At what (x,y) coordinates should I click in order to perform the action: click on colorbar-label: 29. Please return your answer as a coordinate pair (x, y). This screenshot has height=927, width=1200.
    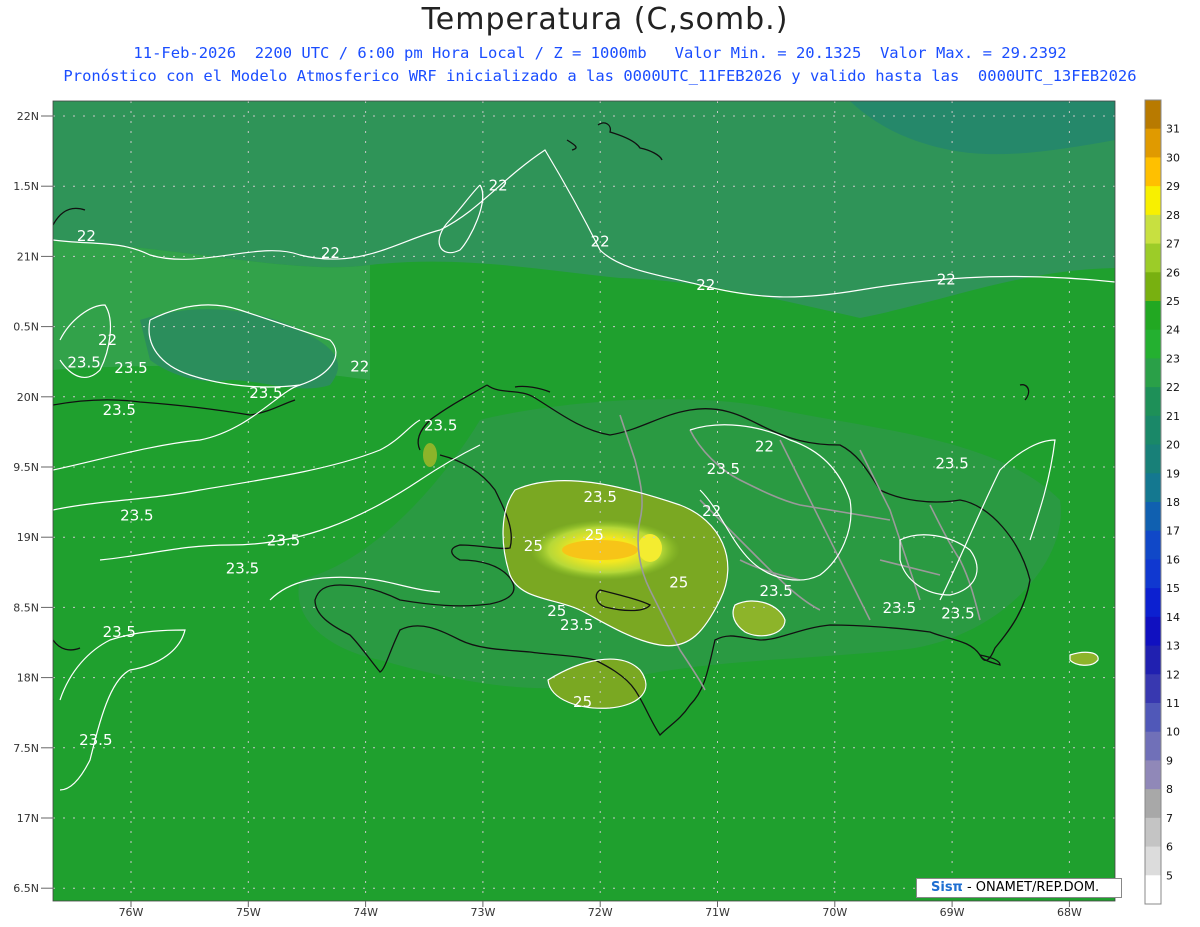
    Looking at the image, I should click on (1173, 186).